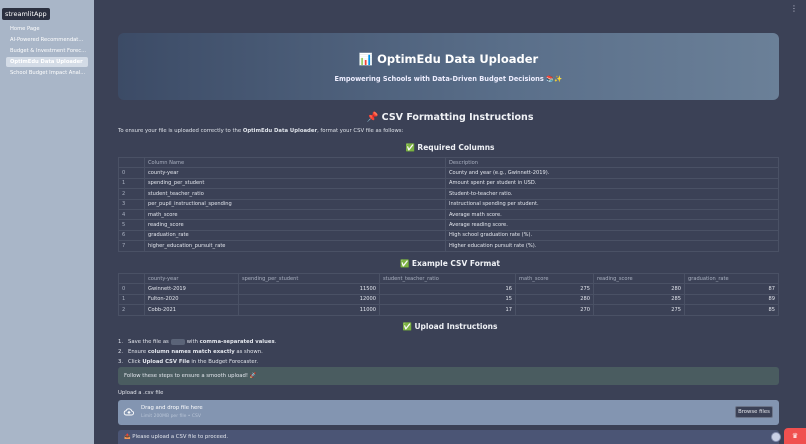 The image size is (806, 444). What do you see at coordinates (450, 263) in the screenshot?
I see `example-csv-heading: ✅ Example CSV Format` at bounding box center [450, 263].